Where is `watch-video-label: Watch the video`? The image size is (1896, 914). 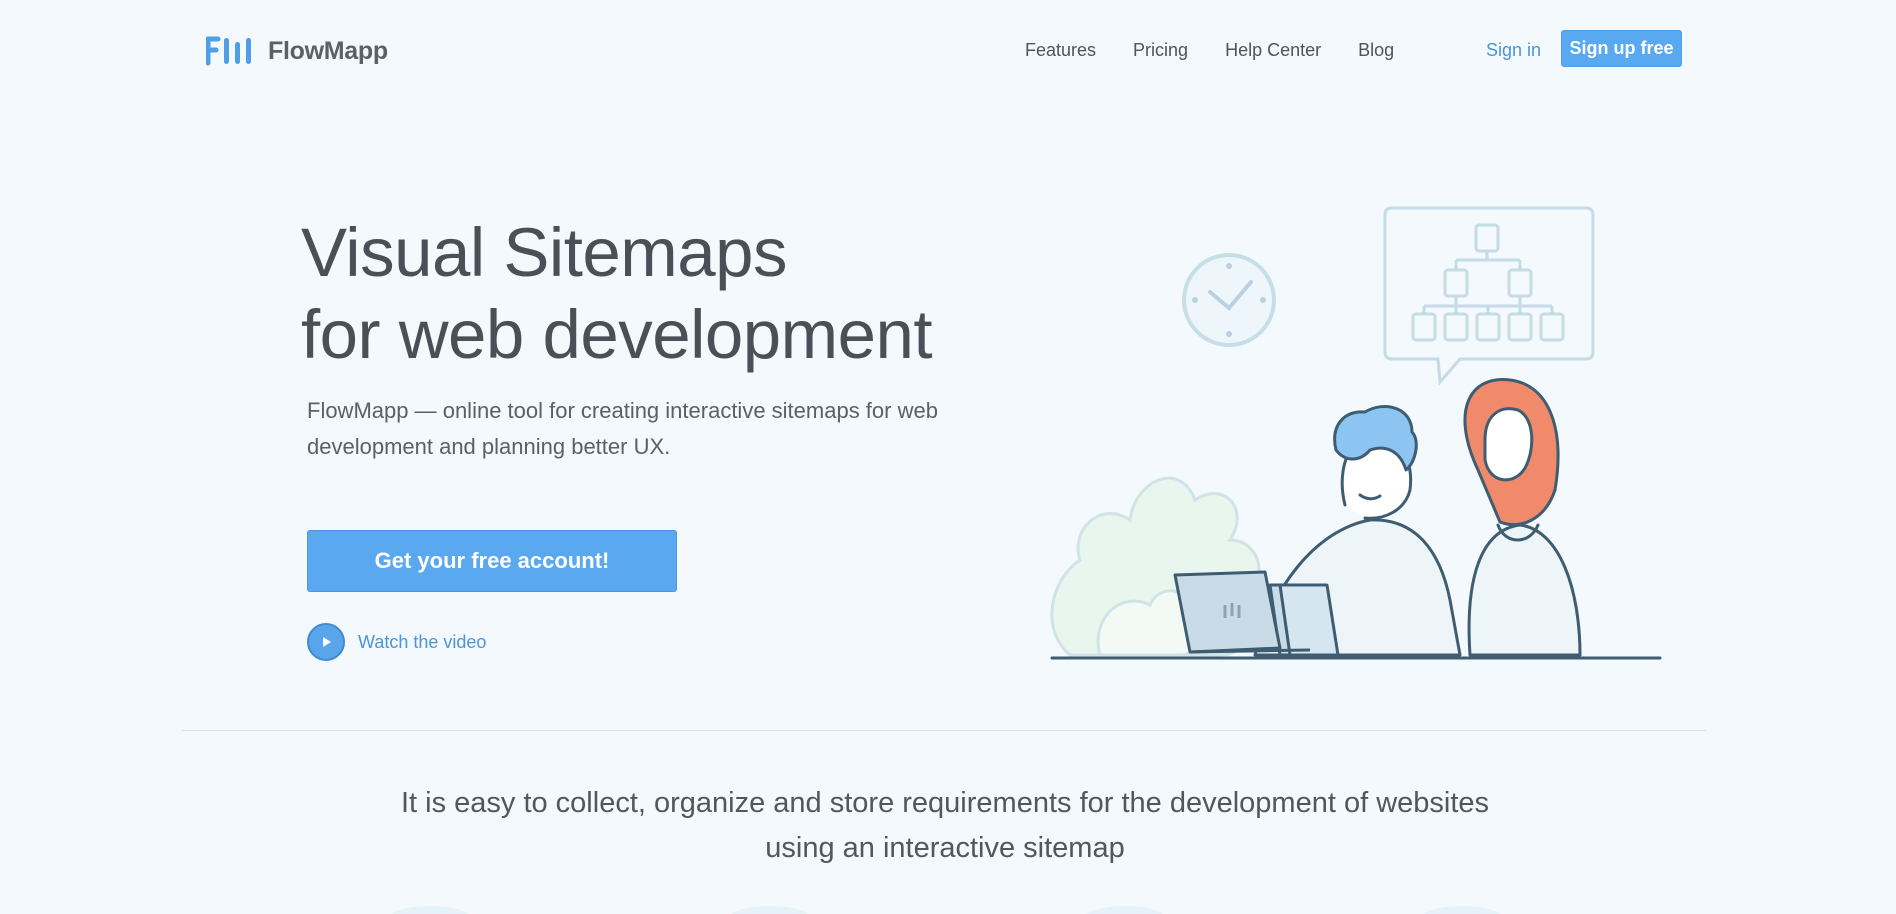 watch-video-label: Watch the video is located at coordinates (422, 642).